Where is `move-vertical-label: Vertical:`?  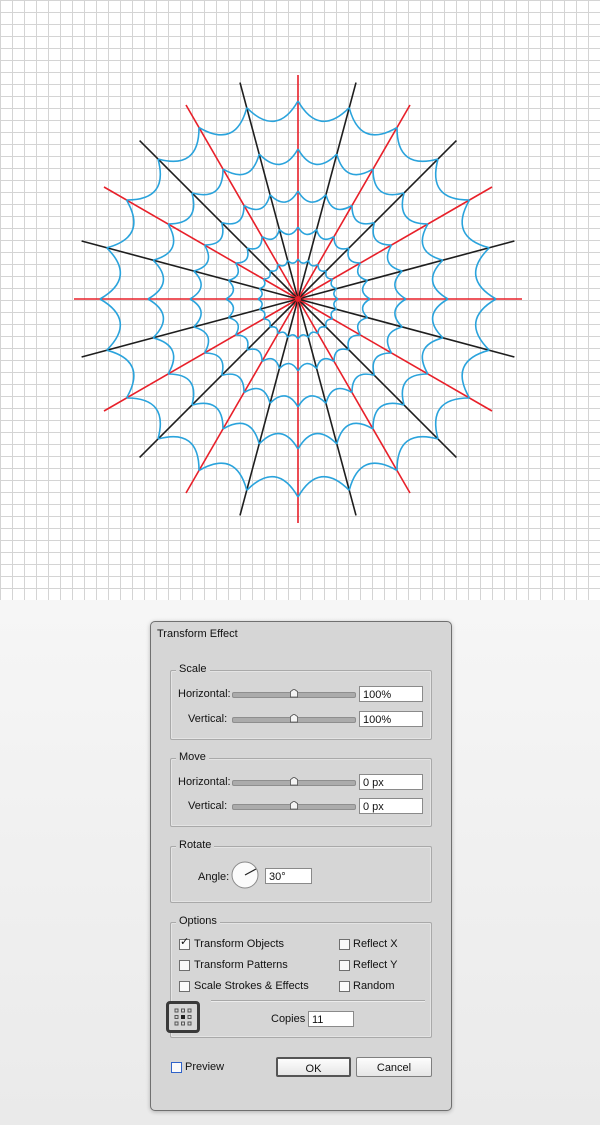
move-vertical-label: Vertical: is located at coordinates (208, 806).